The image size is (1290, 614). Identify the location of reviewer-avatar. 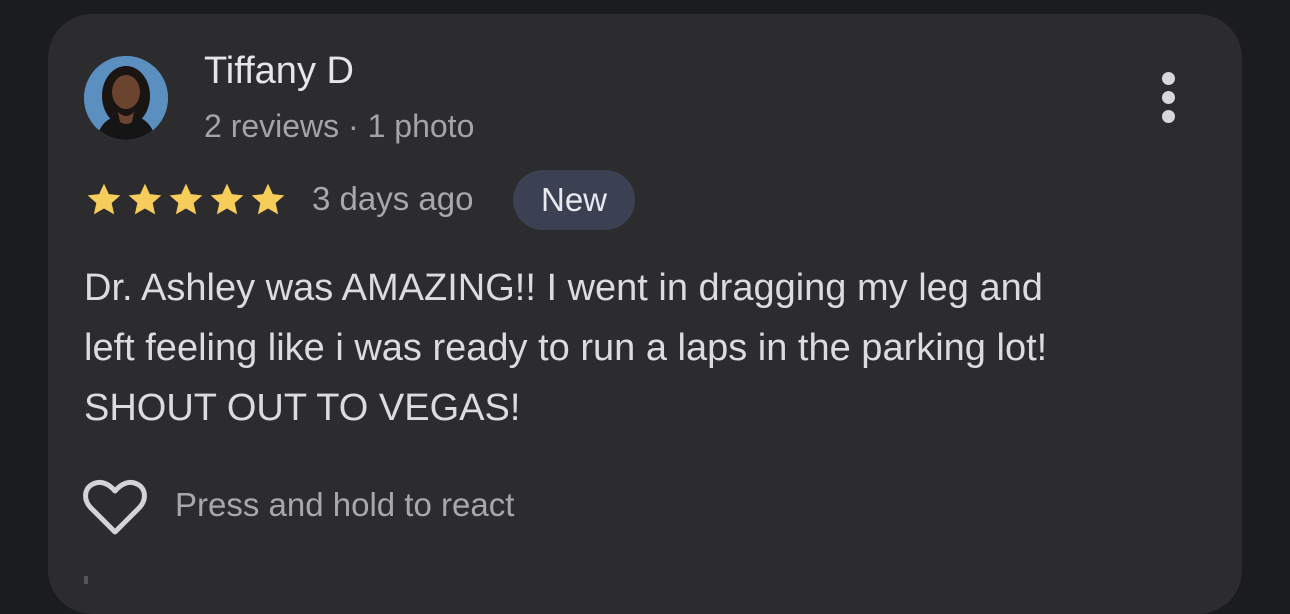
(126, 98).